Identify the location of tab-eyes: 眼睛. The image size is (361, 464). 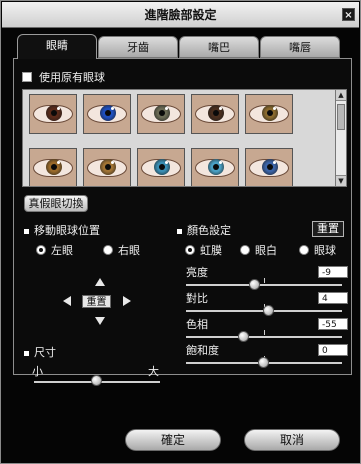
(57, 46).